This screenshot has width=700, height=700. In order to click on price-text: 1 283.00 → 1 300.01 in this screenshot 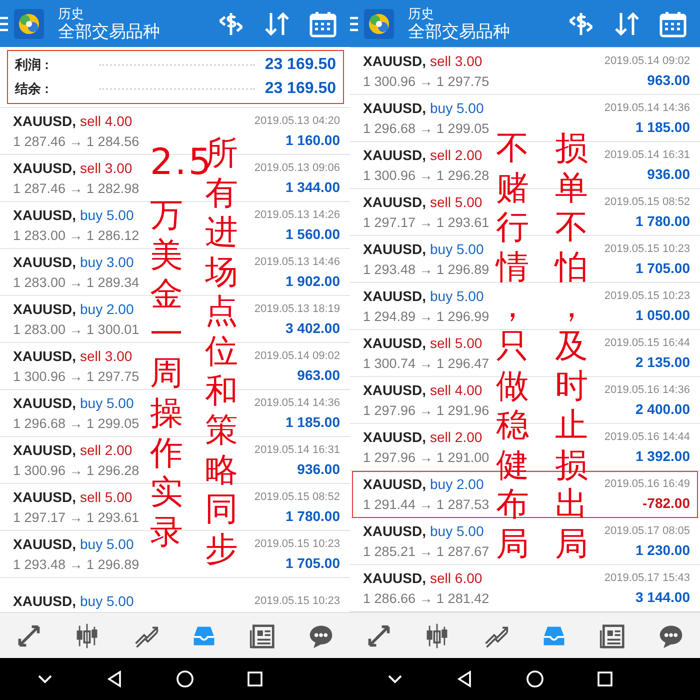, I will do `click(76, 329)`.